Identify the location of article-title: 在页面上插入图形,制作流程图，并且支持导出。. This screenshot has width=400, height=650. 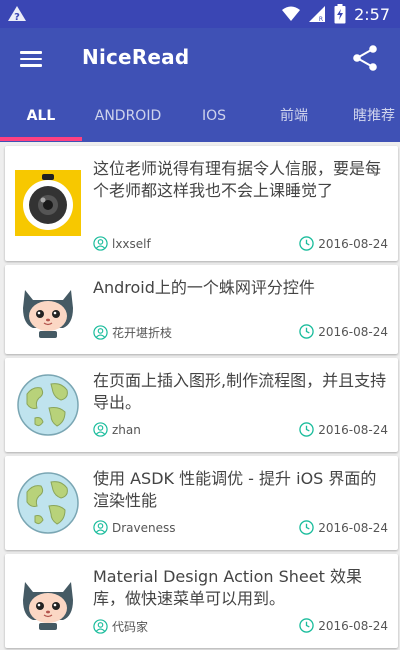
(240, 391).